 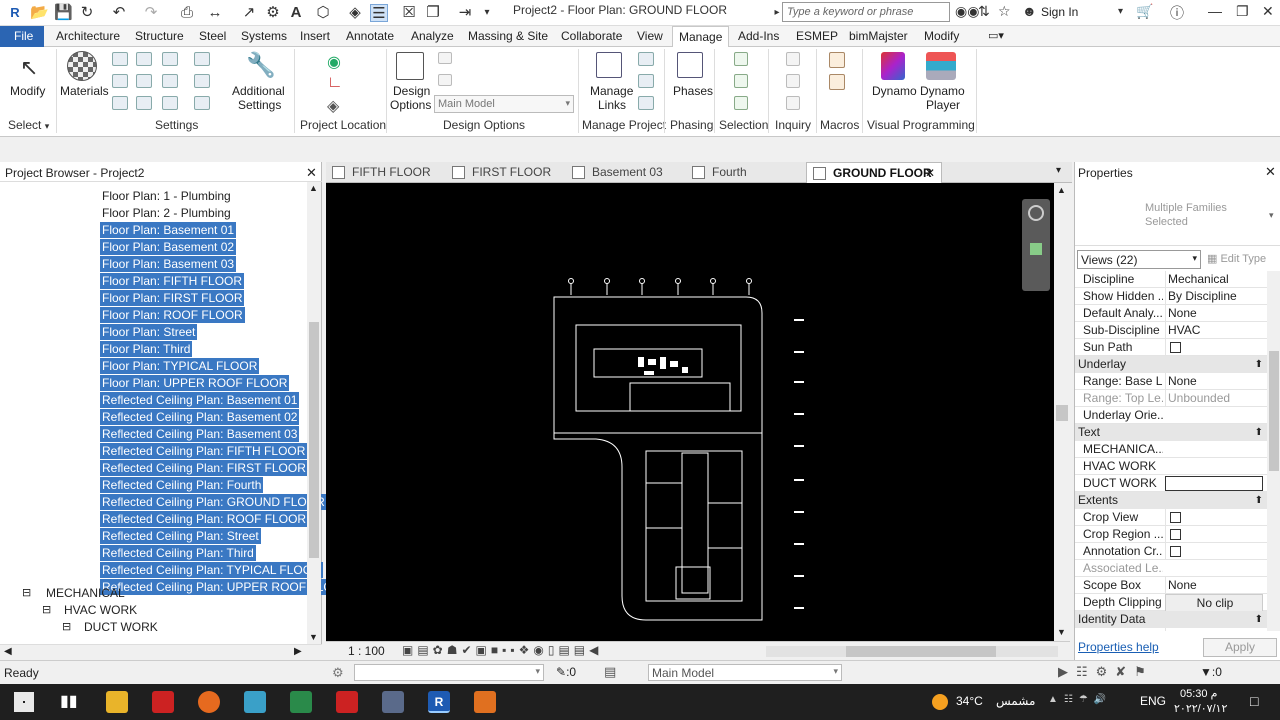 I want to click on vertical-scrollbar: ▲ ▼, so click(x=1062, y=412).